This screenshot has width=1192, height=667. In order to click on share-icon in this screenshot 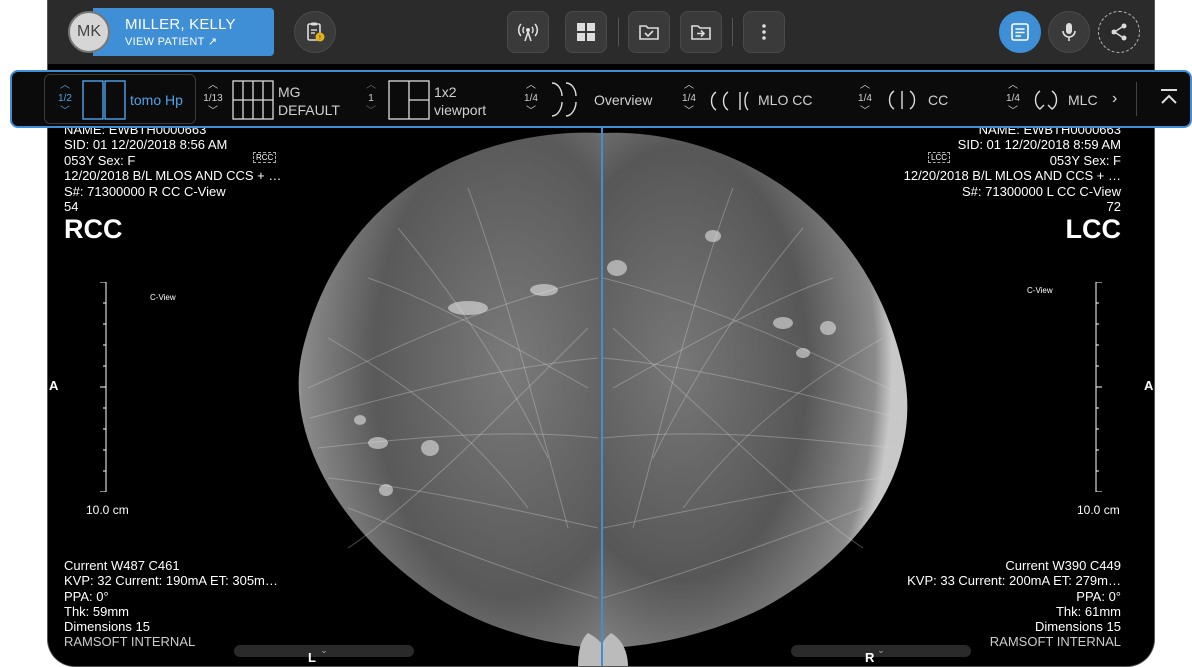, I will do `click(1119, 32)`.